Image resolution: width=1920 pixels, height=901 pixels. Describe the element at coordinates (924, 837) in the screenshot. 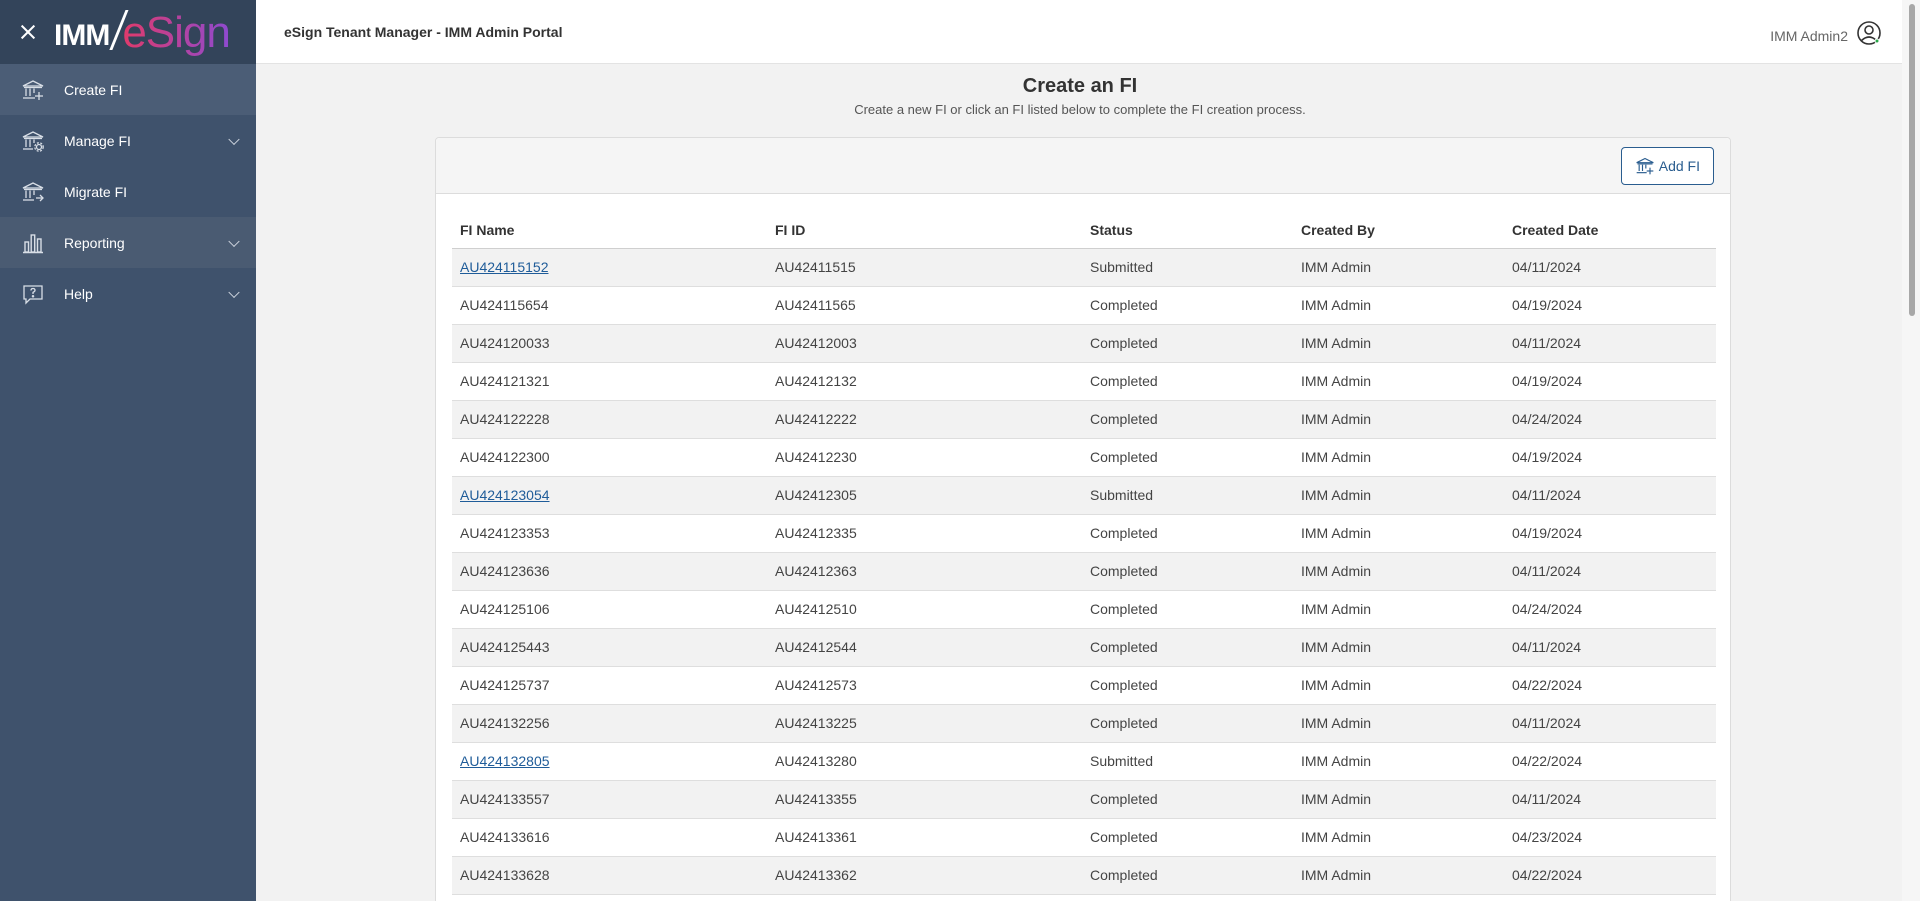

I see `cell-fi-id: AU42413361` at that location.